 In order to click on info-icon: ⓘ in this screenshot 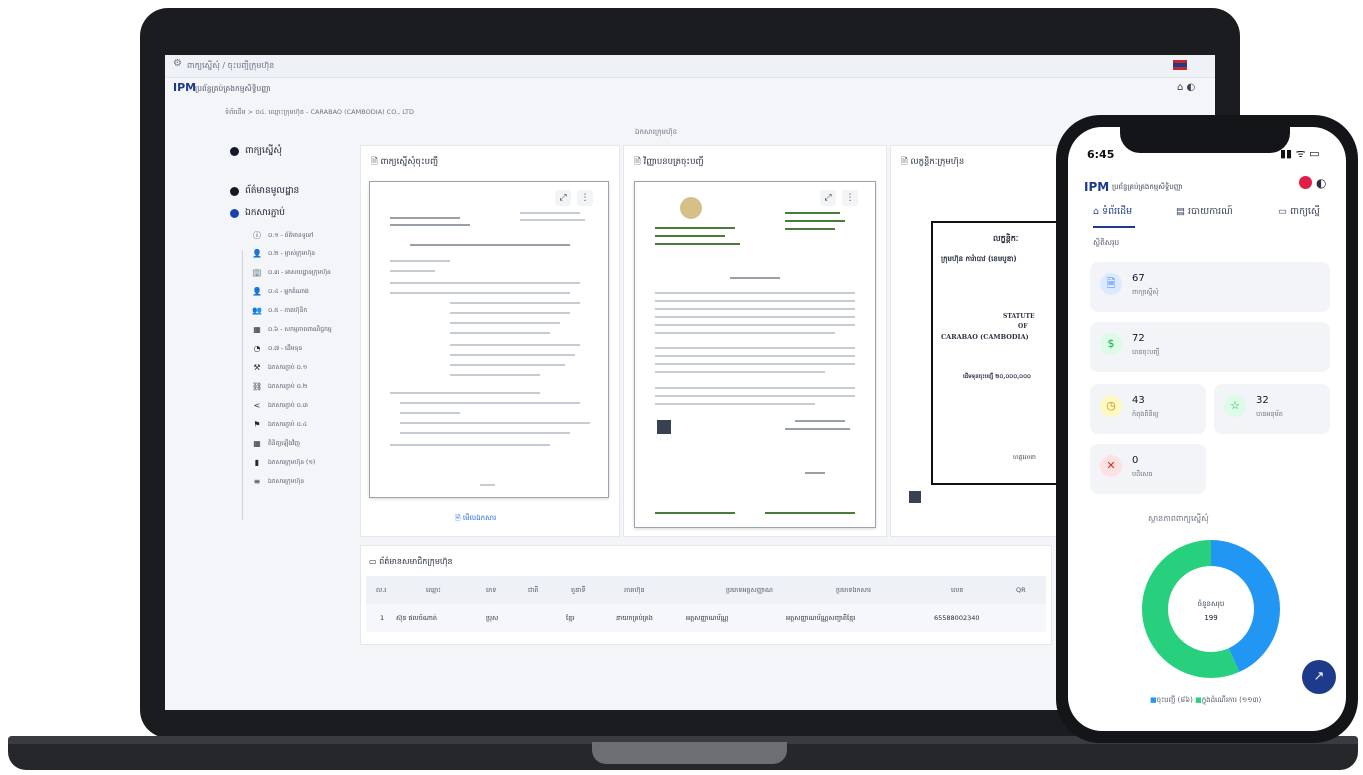, I will do `click(257, 235)`.